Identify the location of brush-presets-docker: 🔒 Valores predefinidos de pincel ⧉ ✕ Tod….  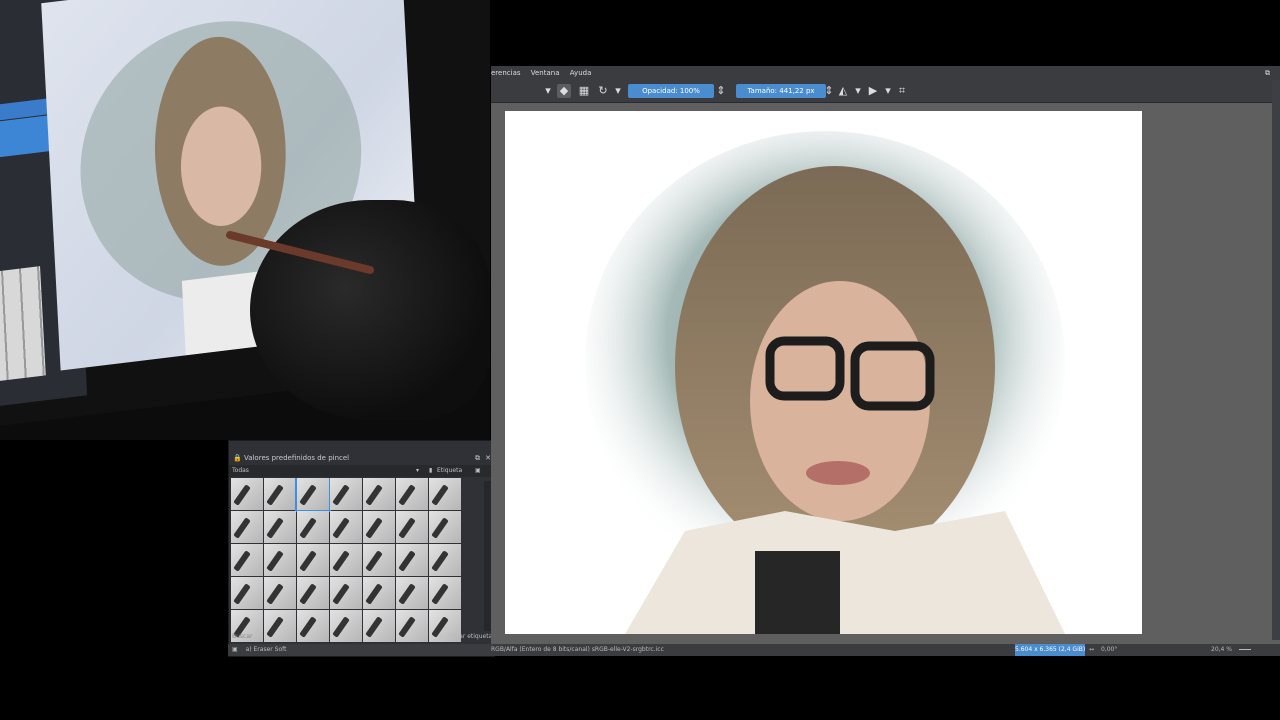
(361, 548).